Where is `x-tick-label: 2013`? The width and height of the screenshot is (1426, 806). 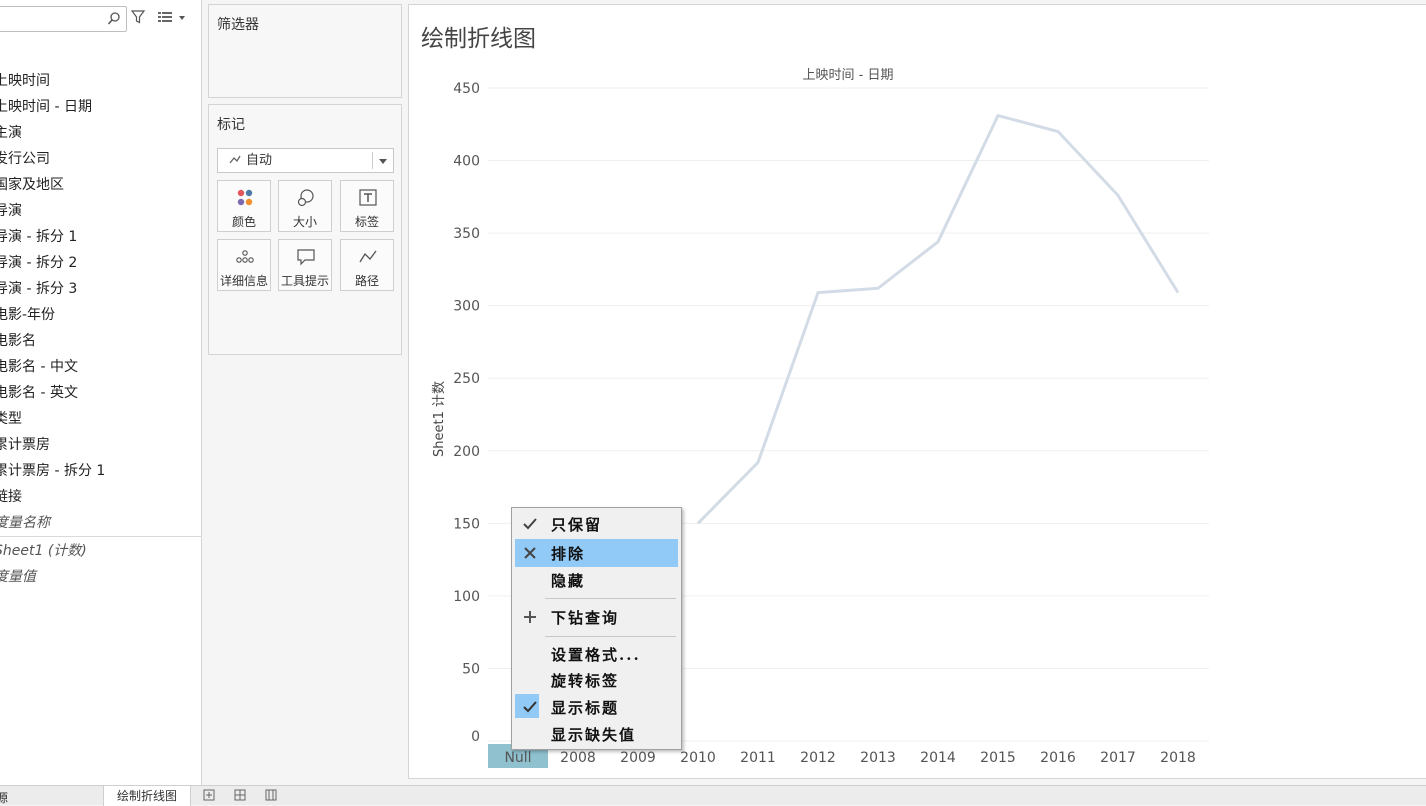 x-tick-label: 2013 is located at coordinates (878, 758).